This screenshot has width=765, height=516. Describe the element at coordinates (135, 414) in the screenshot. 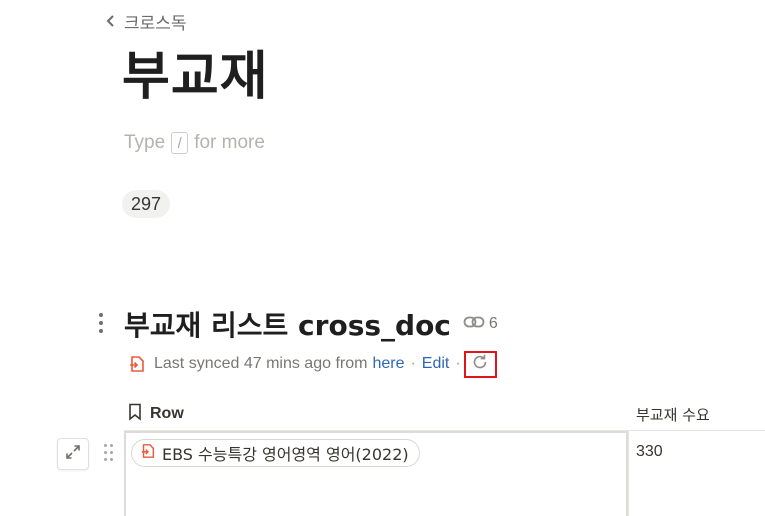

I see `bookmark-icon` at that location.